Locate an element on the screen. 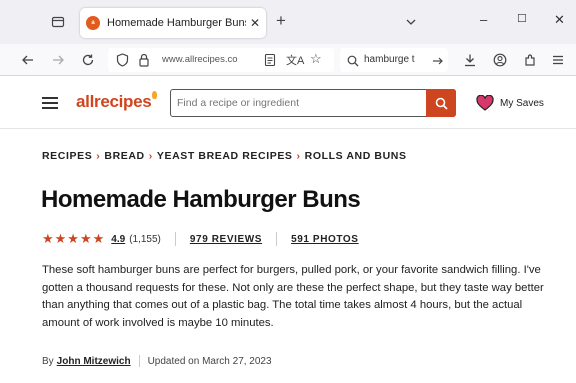  breadcrumb-item-rolls-and-buns: ROLLS AND BUNS is located at coordinates (356, 156).